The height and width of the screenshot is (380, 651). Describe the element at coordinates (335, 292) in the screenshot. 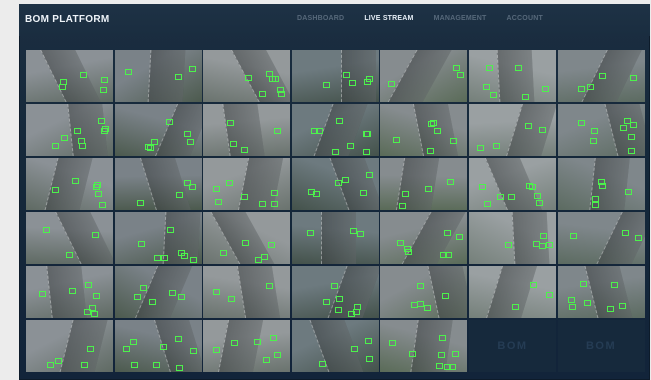

I see `camera-feed-wet-lanes` at that location.